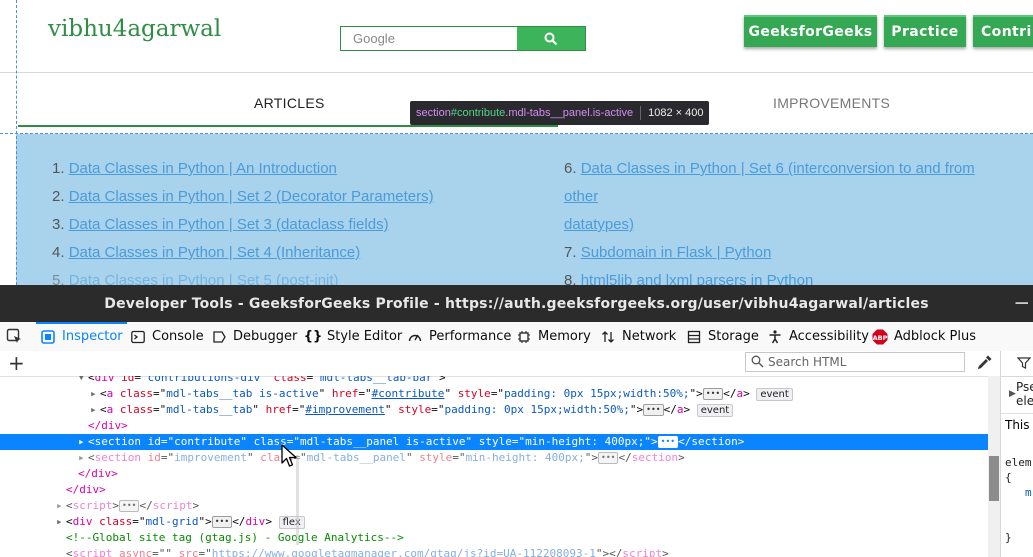 This screenshot has height=557, width=1033. I want to click on search-button, so click(551, 38).